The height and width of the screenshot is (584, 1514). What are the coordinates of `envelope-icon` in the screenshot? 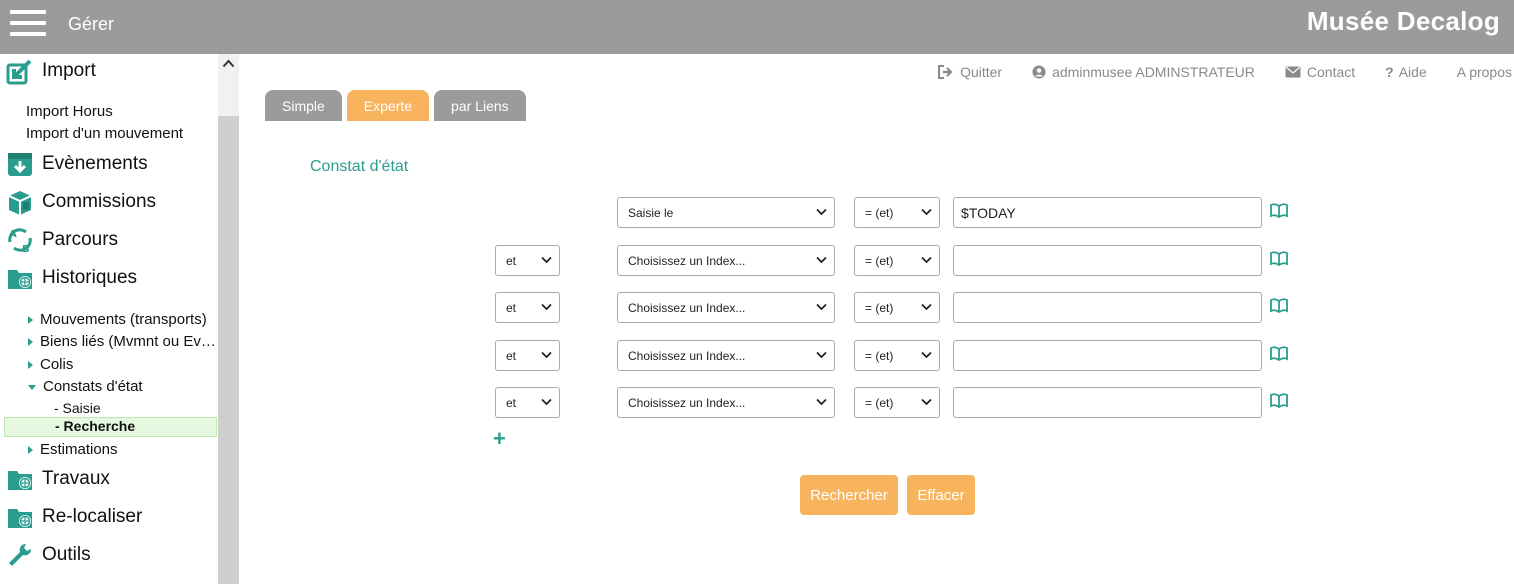 It's located at (1293, 72).